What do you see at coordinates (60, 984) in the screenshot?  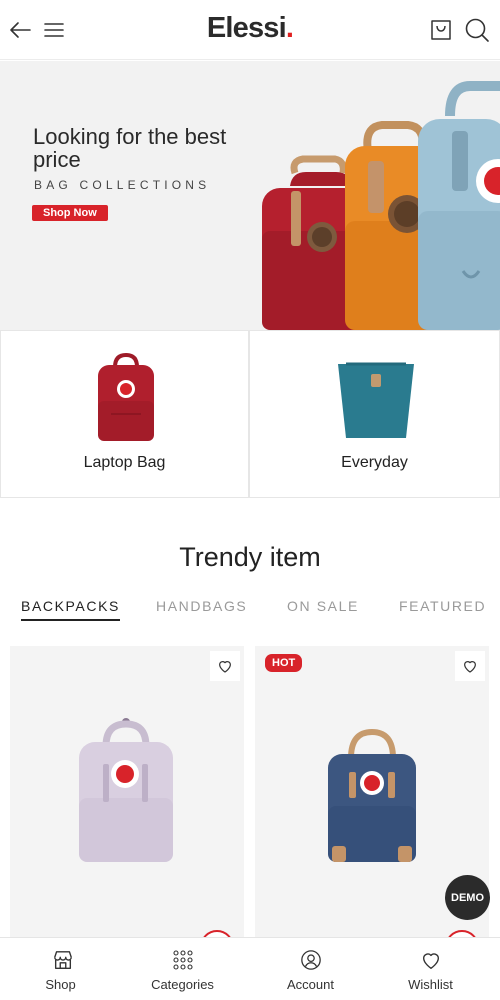 I see `nav-label: Shop` at bounding box center [60, 984].